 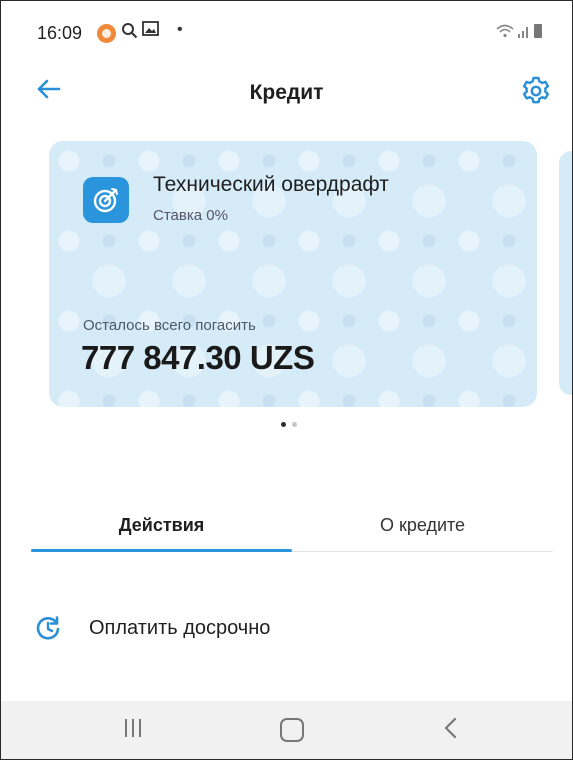 I want to click on pager-dot, so click(x=294, y=424).